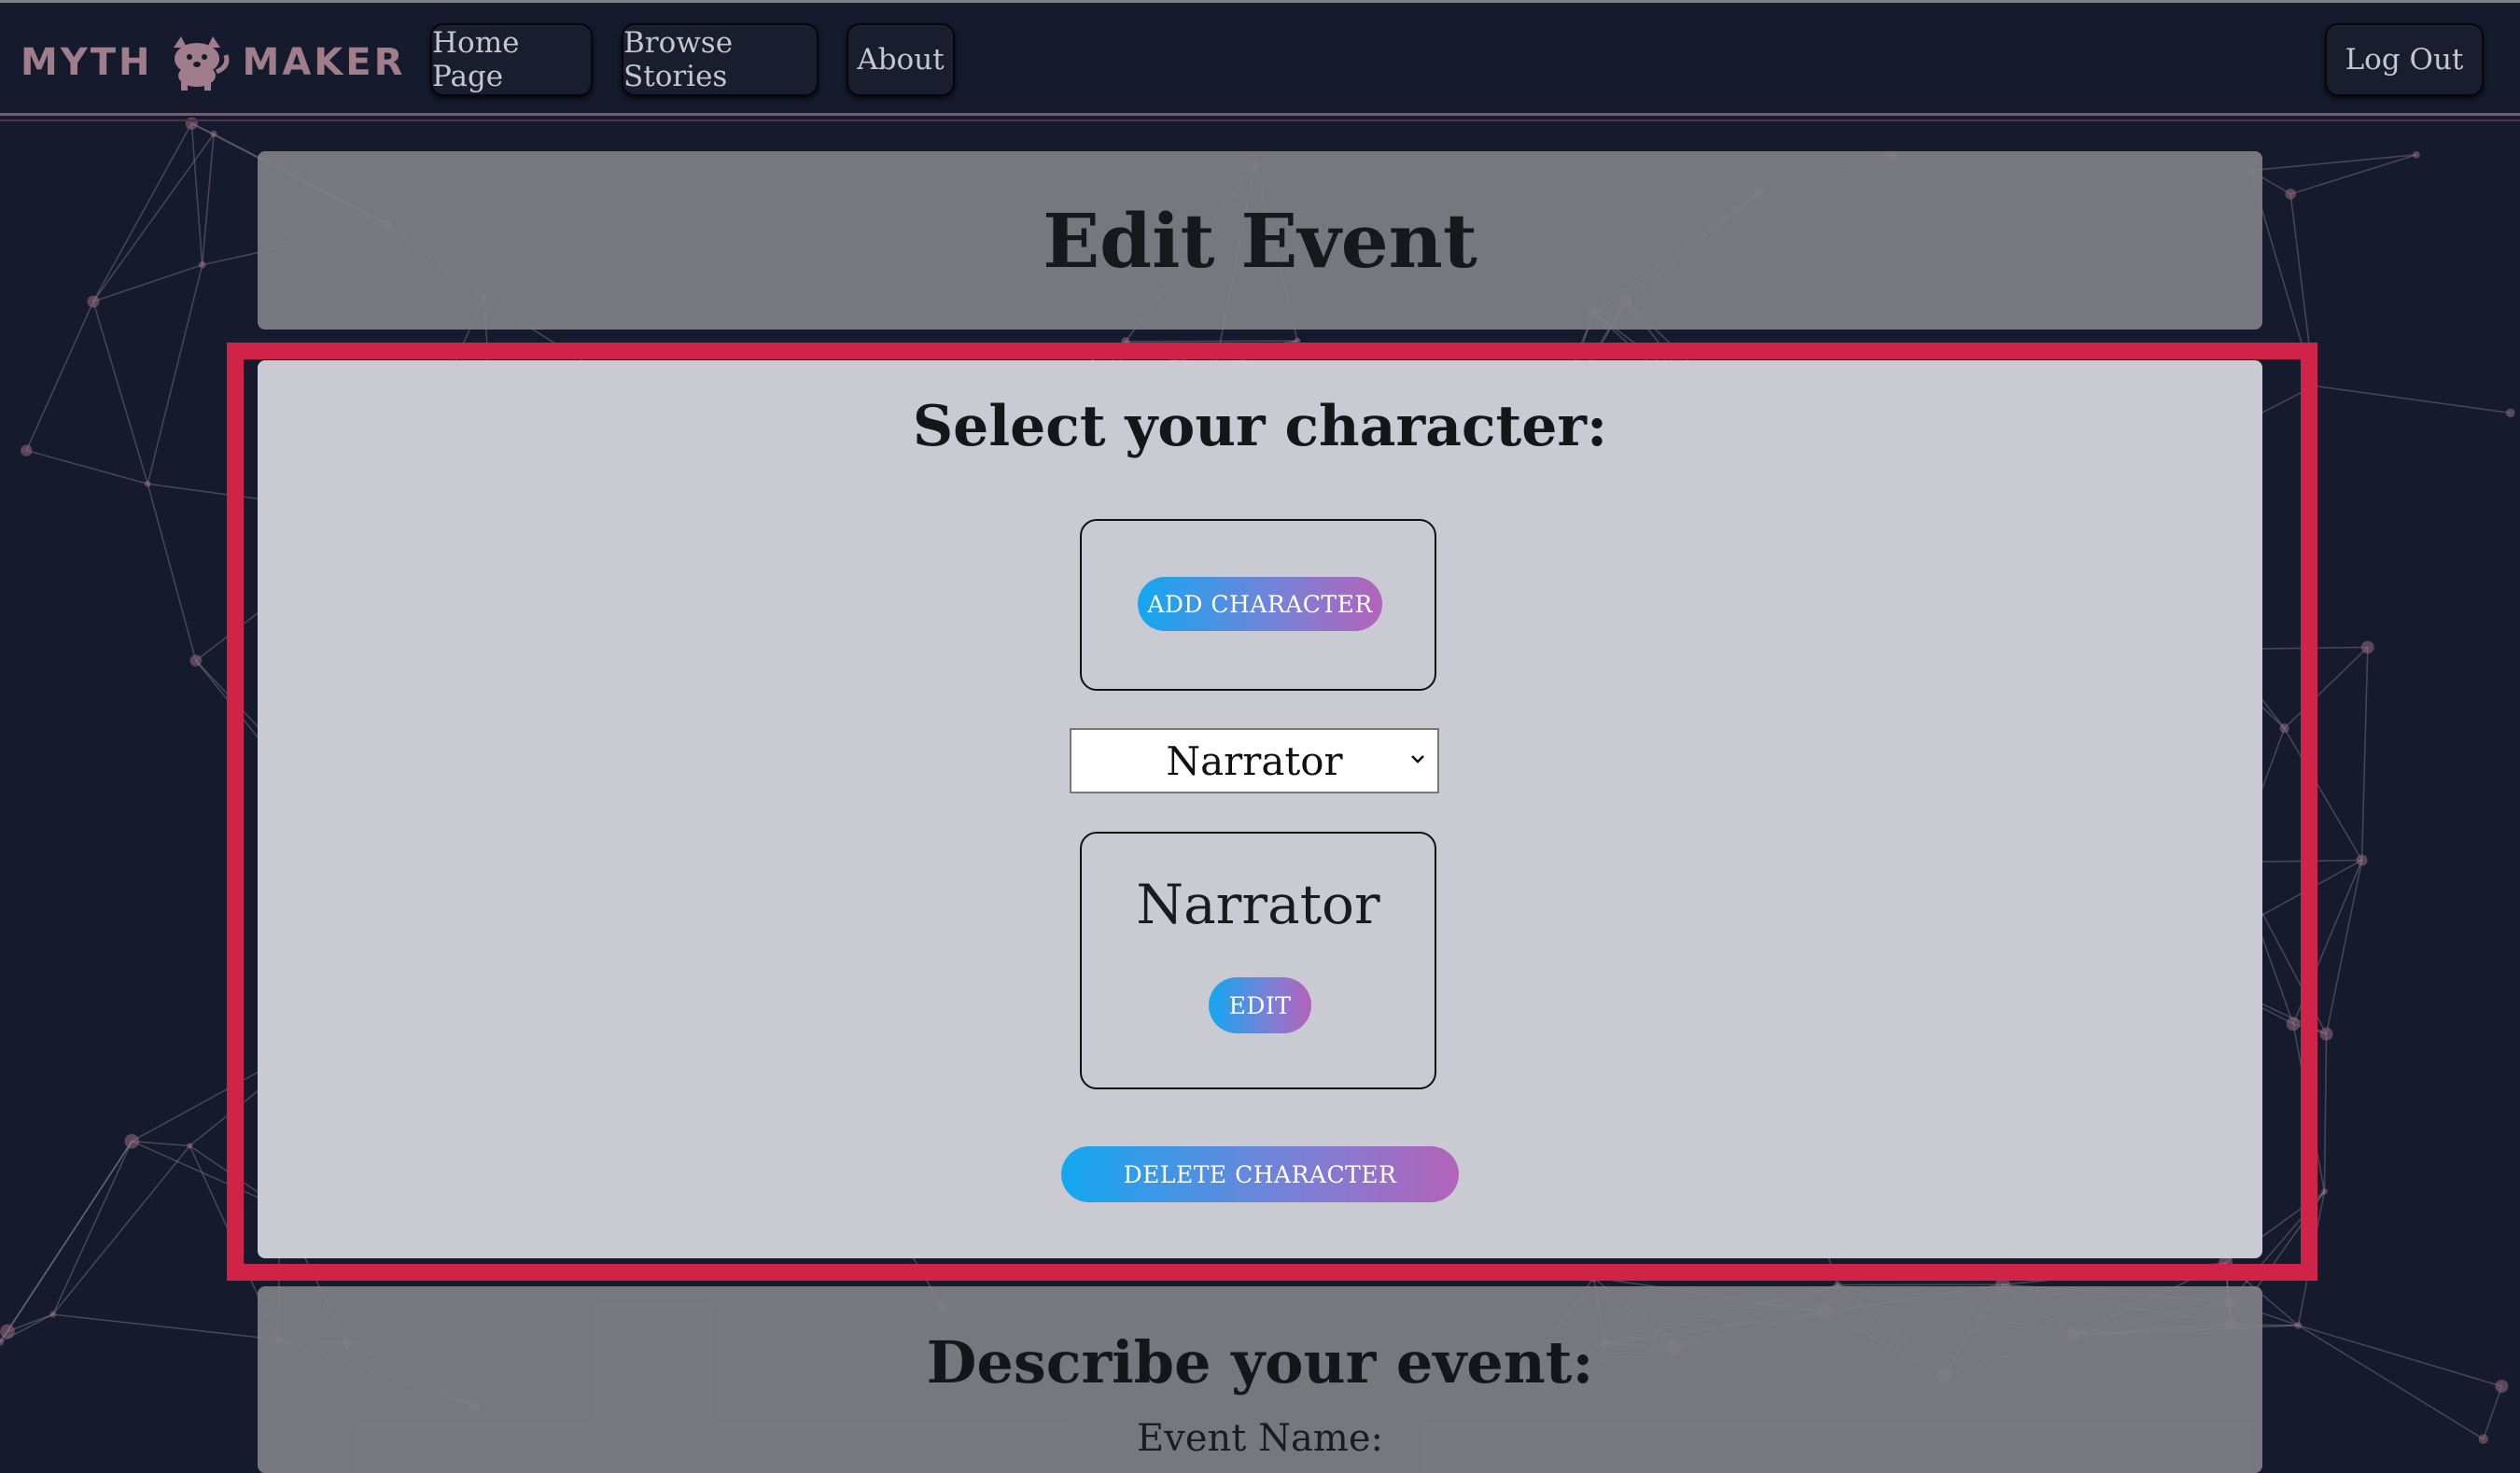 This screenshot has height=1473, width=2520. What do you see at coordinates (197, 63) in the screenshot?
I see `dog-mascot-icon` at bounding box center [197, 63].